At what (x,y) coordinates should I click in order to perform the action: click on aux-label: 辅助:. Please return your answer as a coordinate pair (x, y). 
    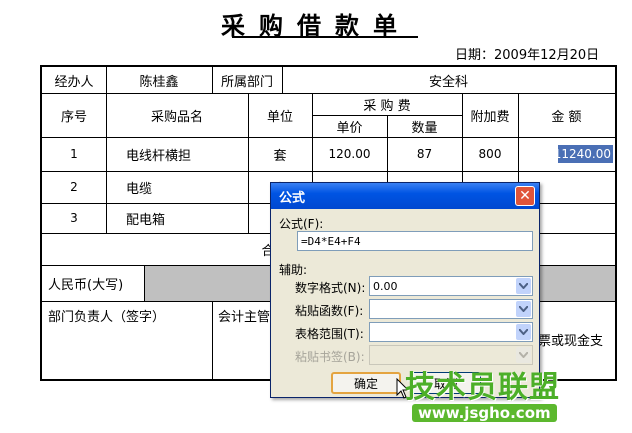
    Looking at the image, I should click on (293, 270).